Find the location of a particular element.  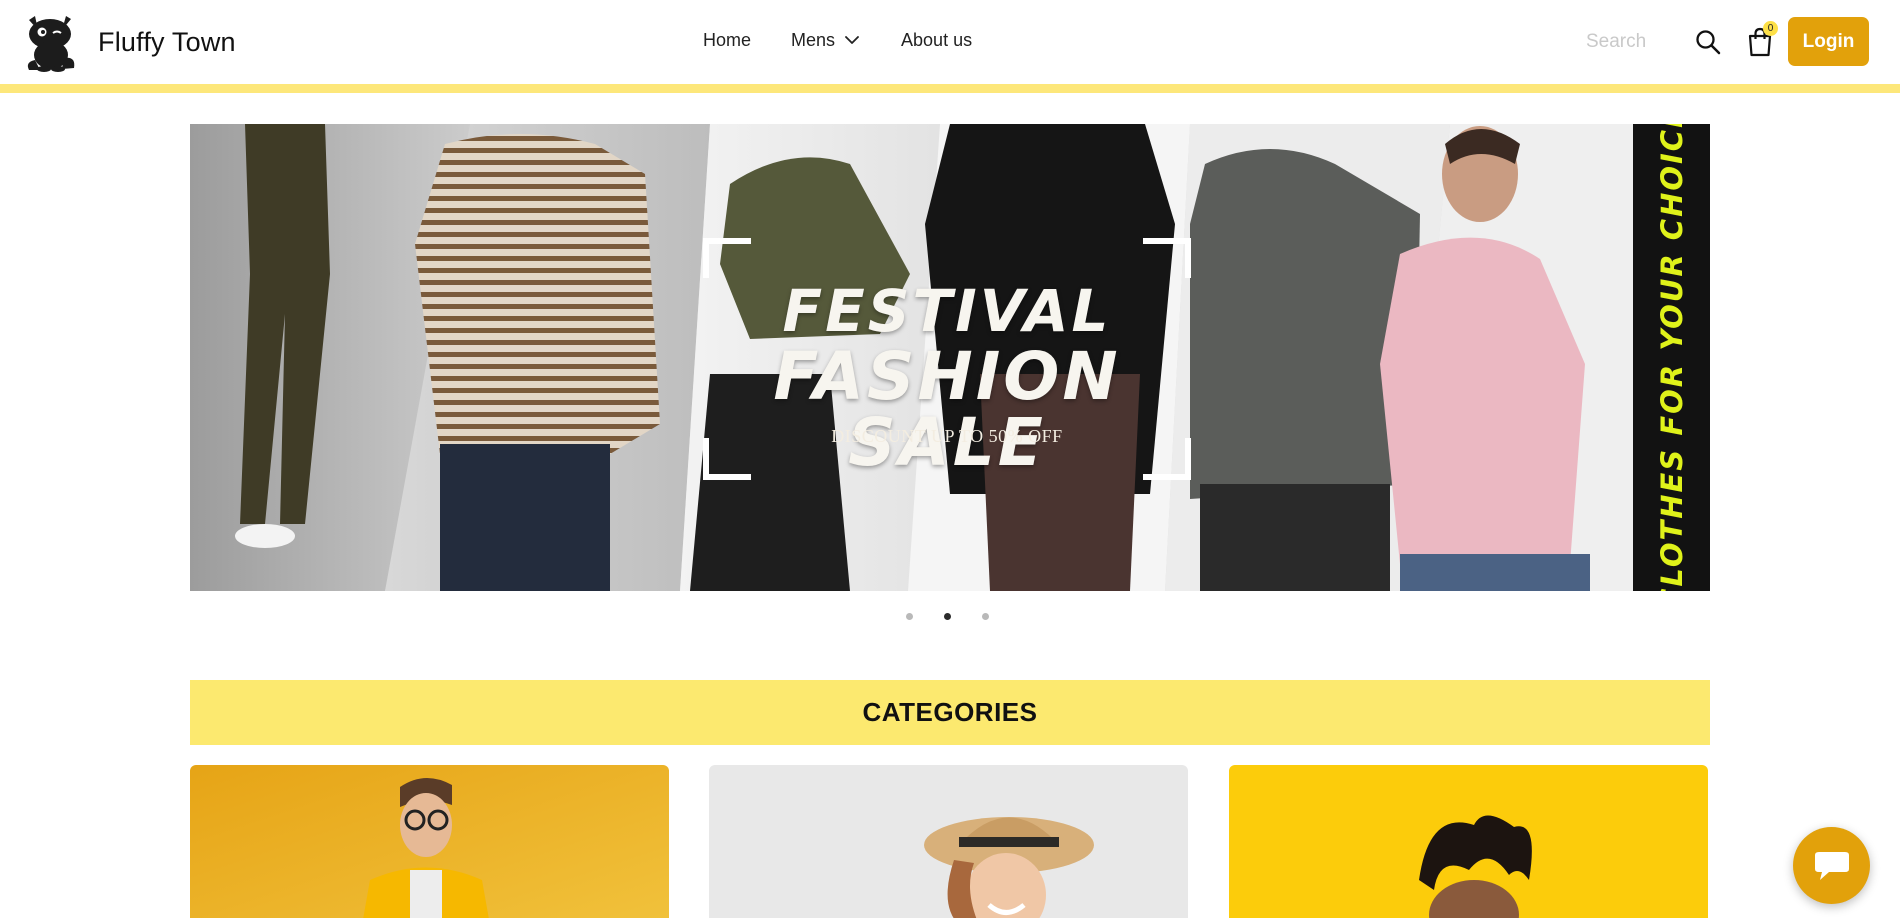

site-header: Fluffy Town Home Mens About us 0 Login is located at coordinates (950, 42).